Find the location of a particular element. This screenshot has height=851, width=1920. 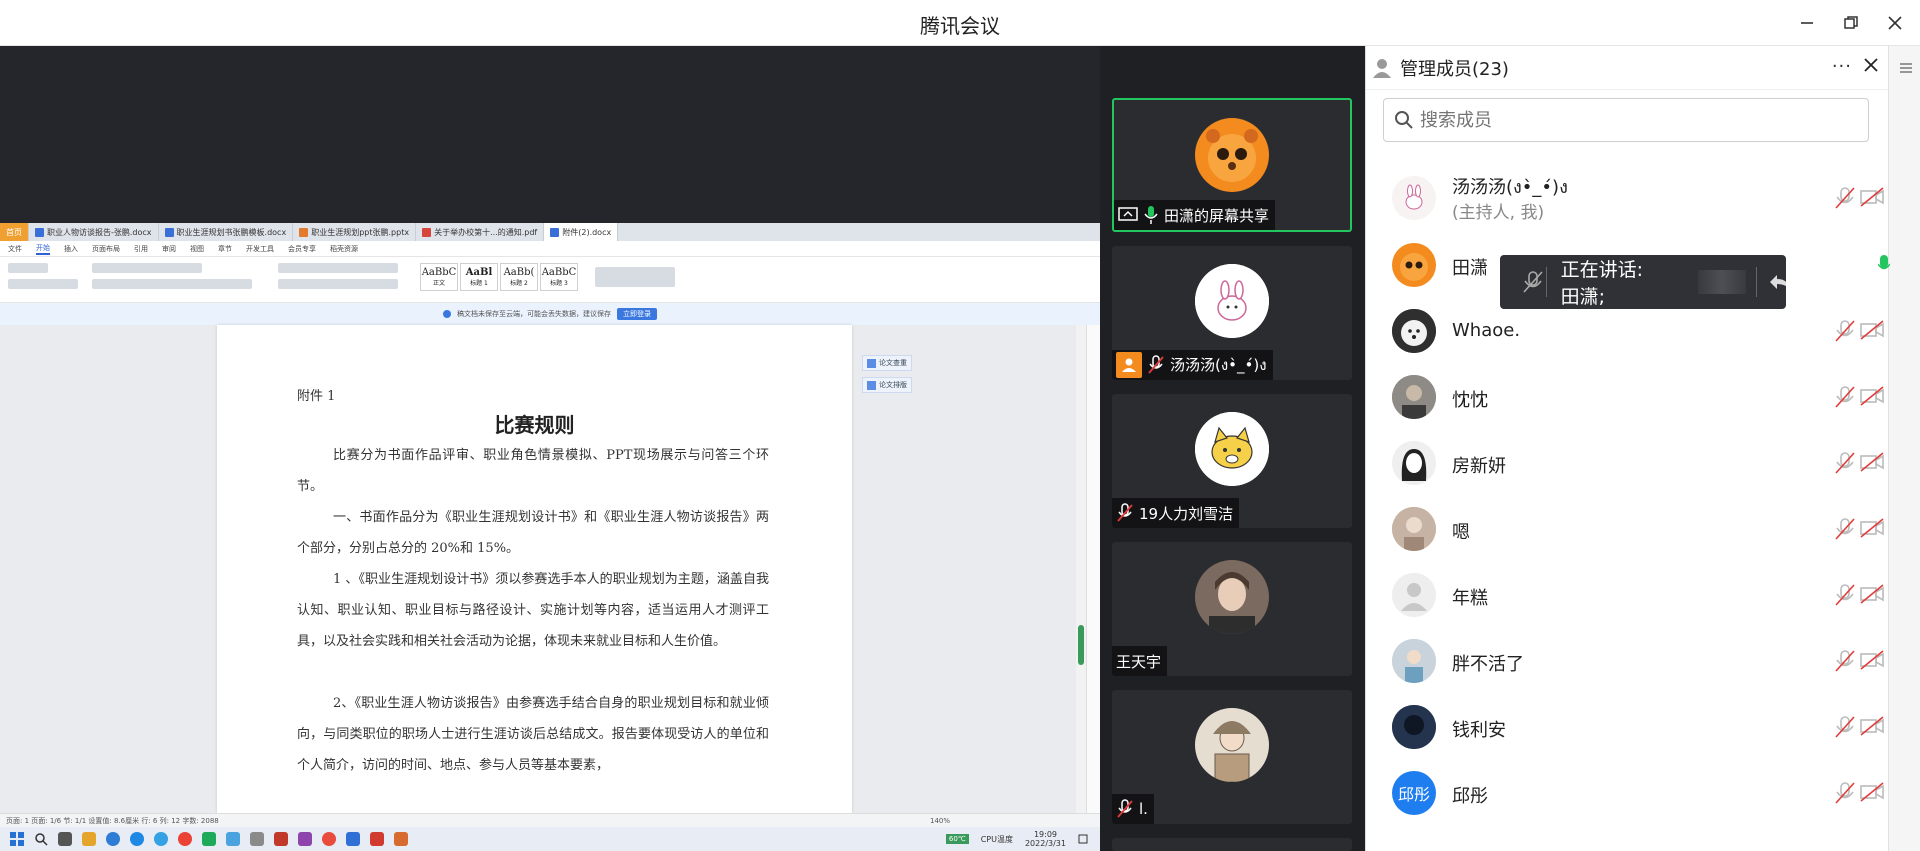

document-tab: 职业生涯规划ppt张鹏.pptx is located at coordinates (355, 232).